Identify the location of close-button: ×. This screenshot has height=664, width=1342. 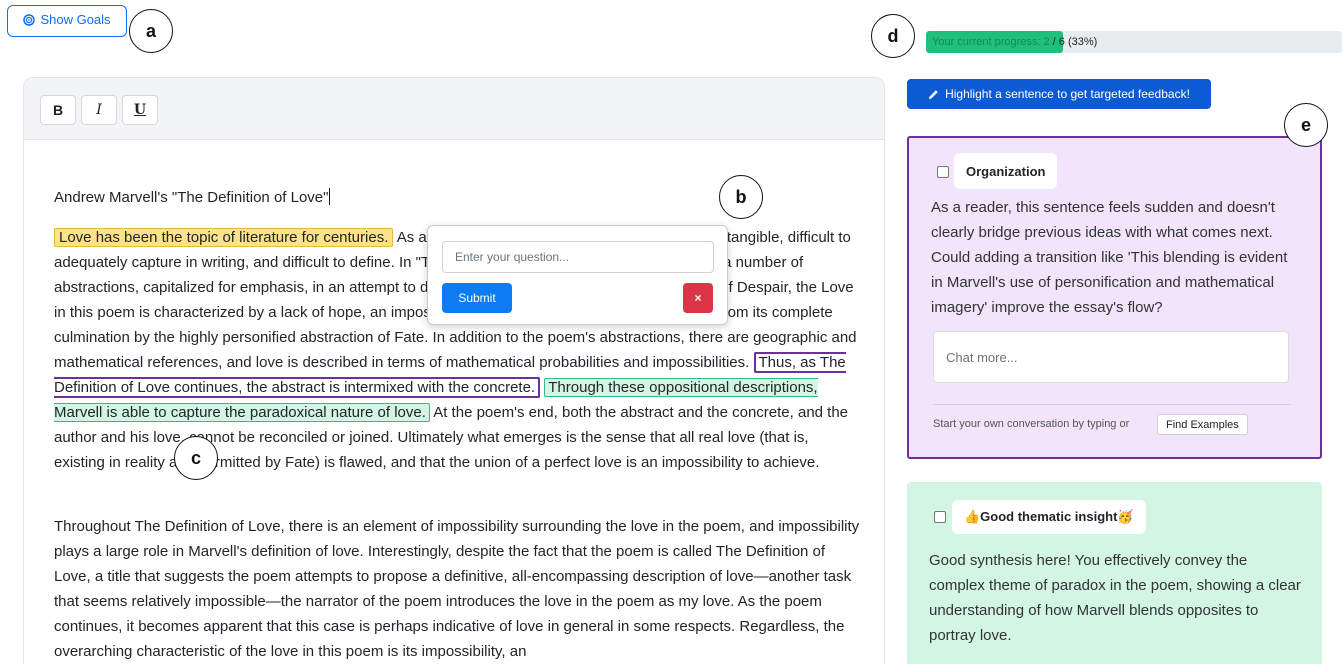
(698, 298).